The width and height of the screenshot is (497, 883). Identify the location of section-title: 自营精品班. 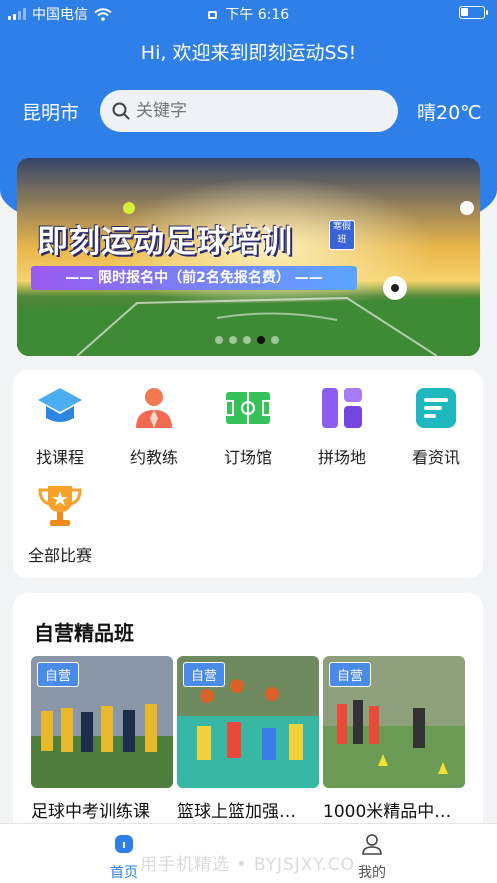
(84, 633).